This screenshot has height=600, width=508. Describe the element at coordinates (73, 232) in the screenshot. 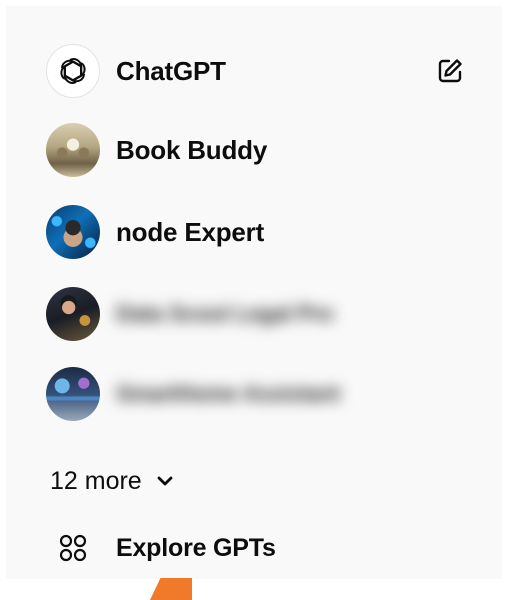

I see `node-expert-avatar` at that location.